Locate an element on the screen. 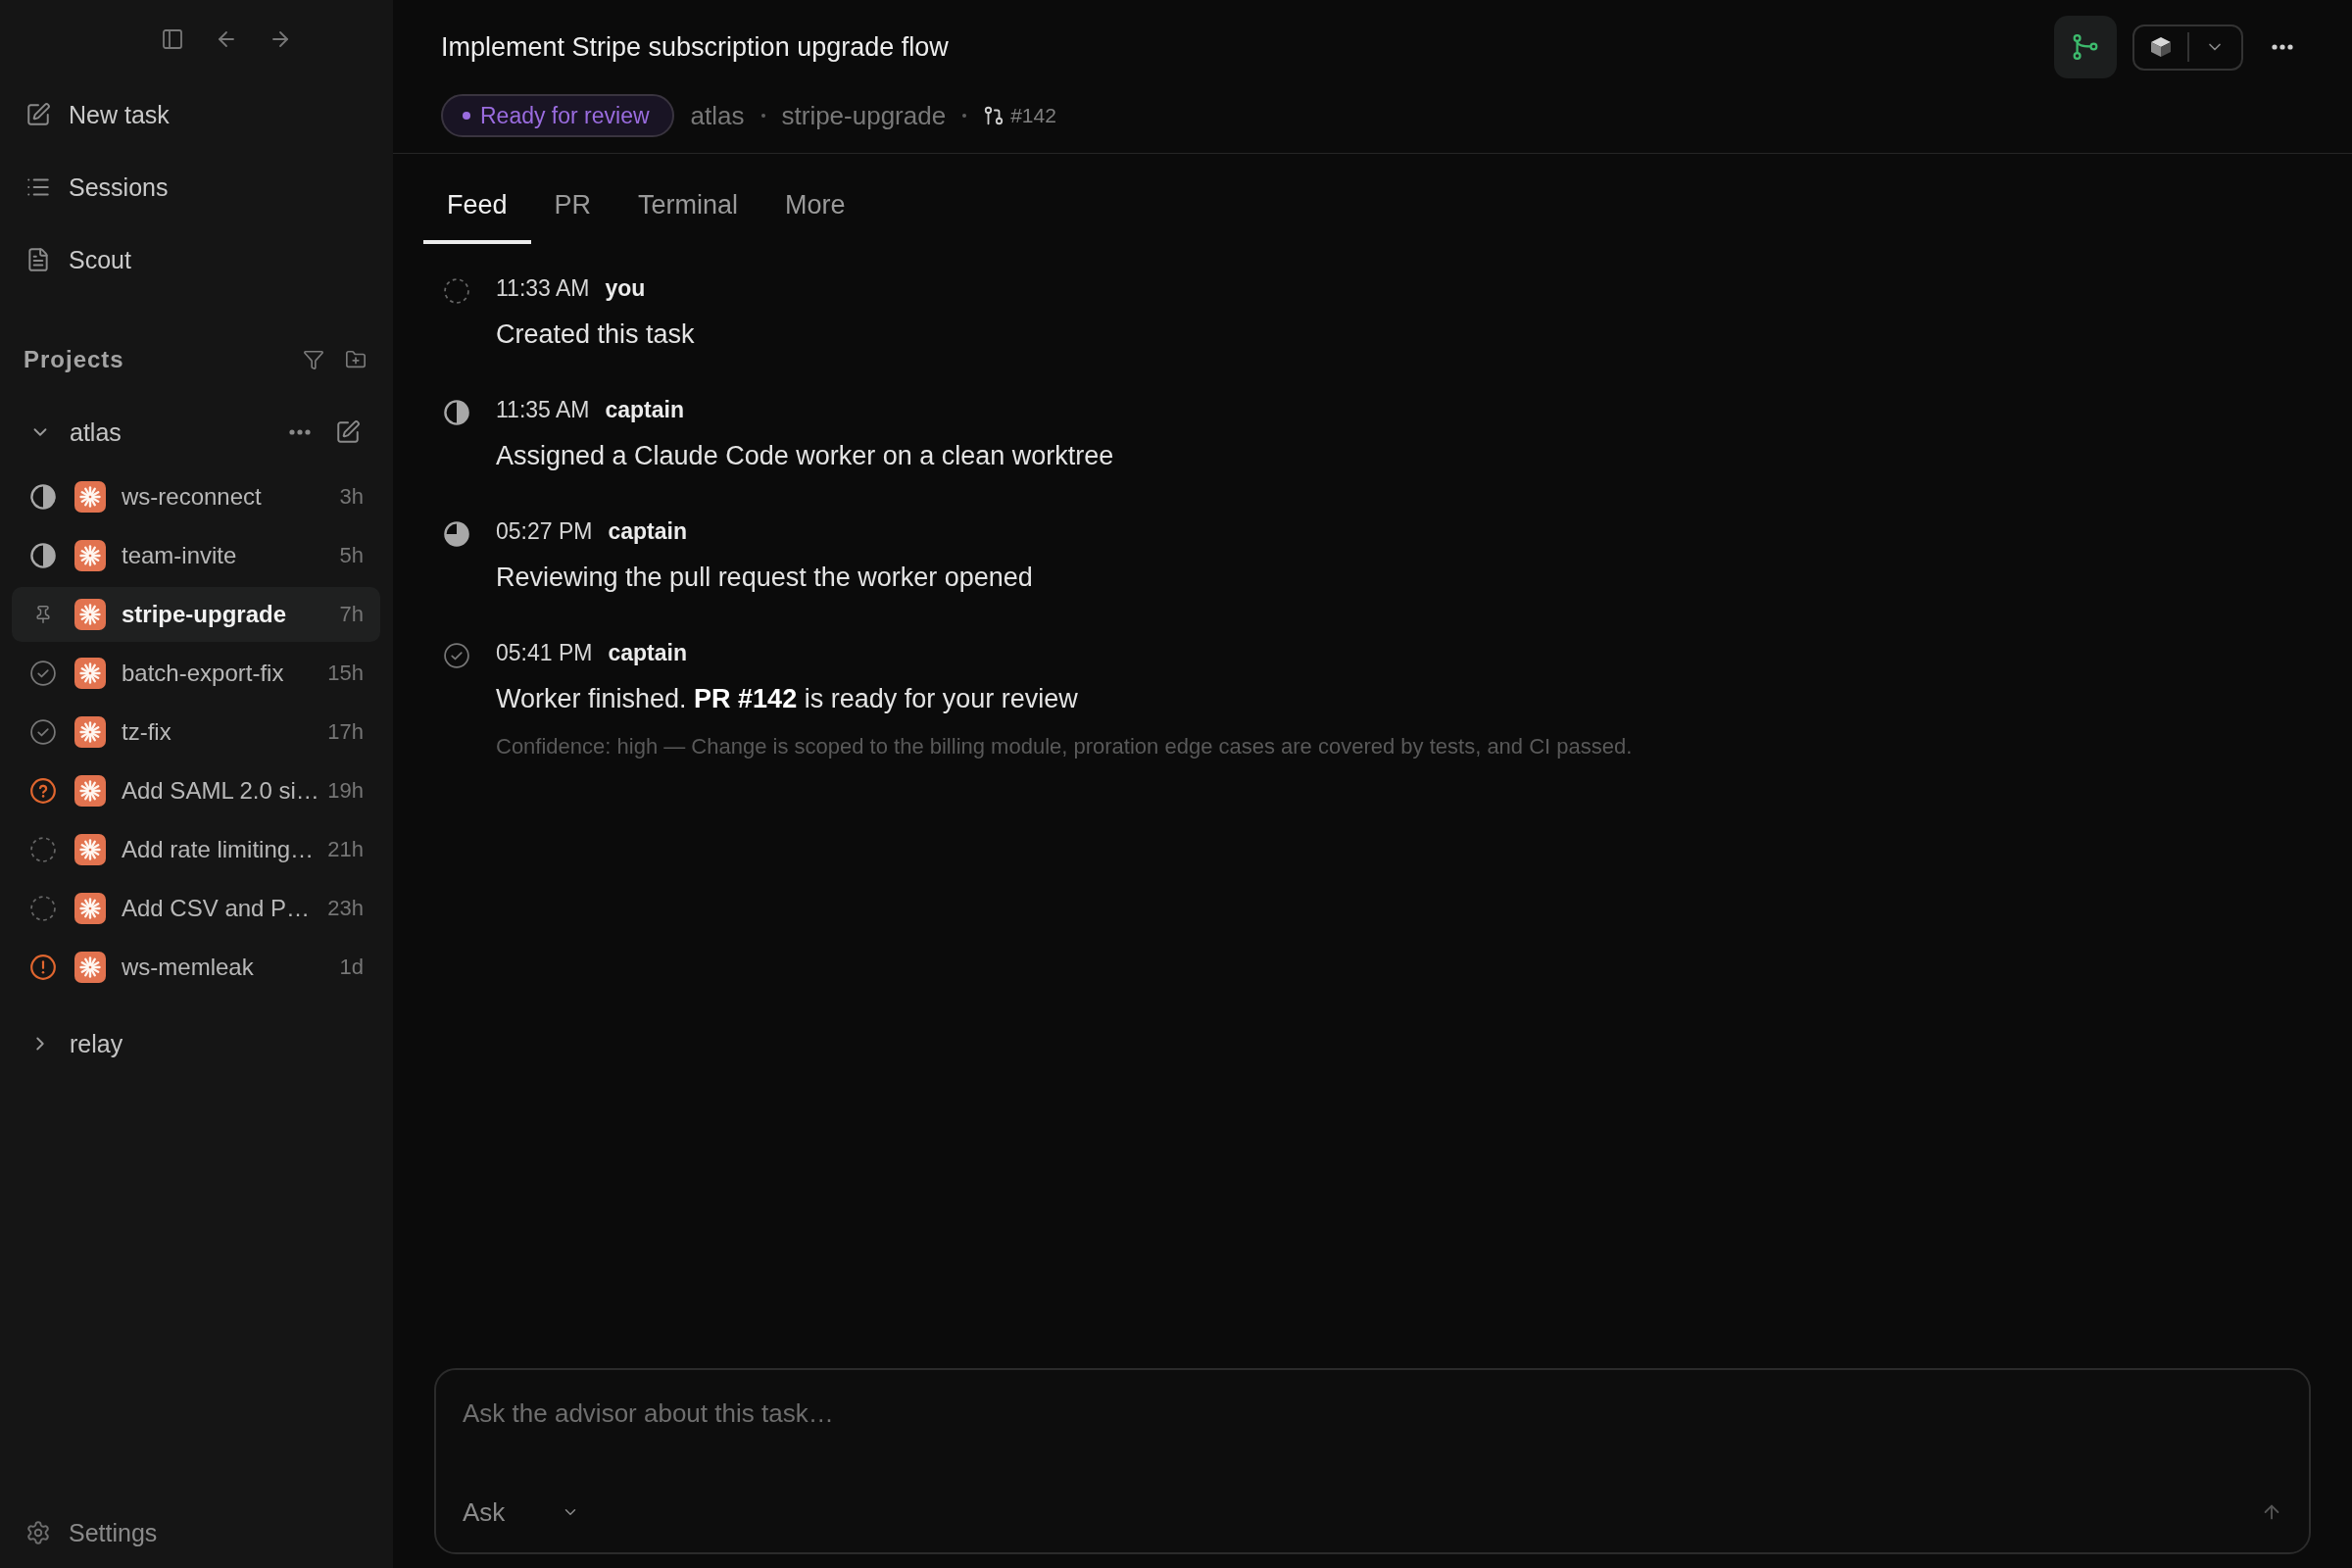  panel-icon is located at coordinates (172, 39).